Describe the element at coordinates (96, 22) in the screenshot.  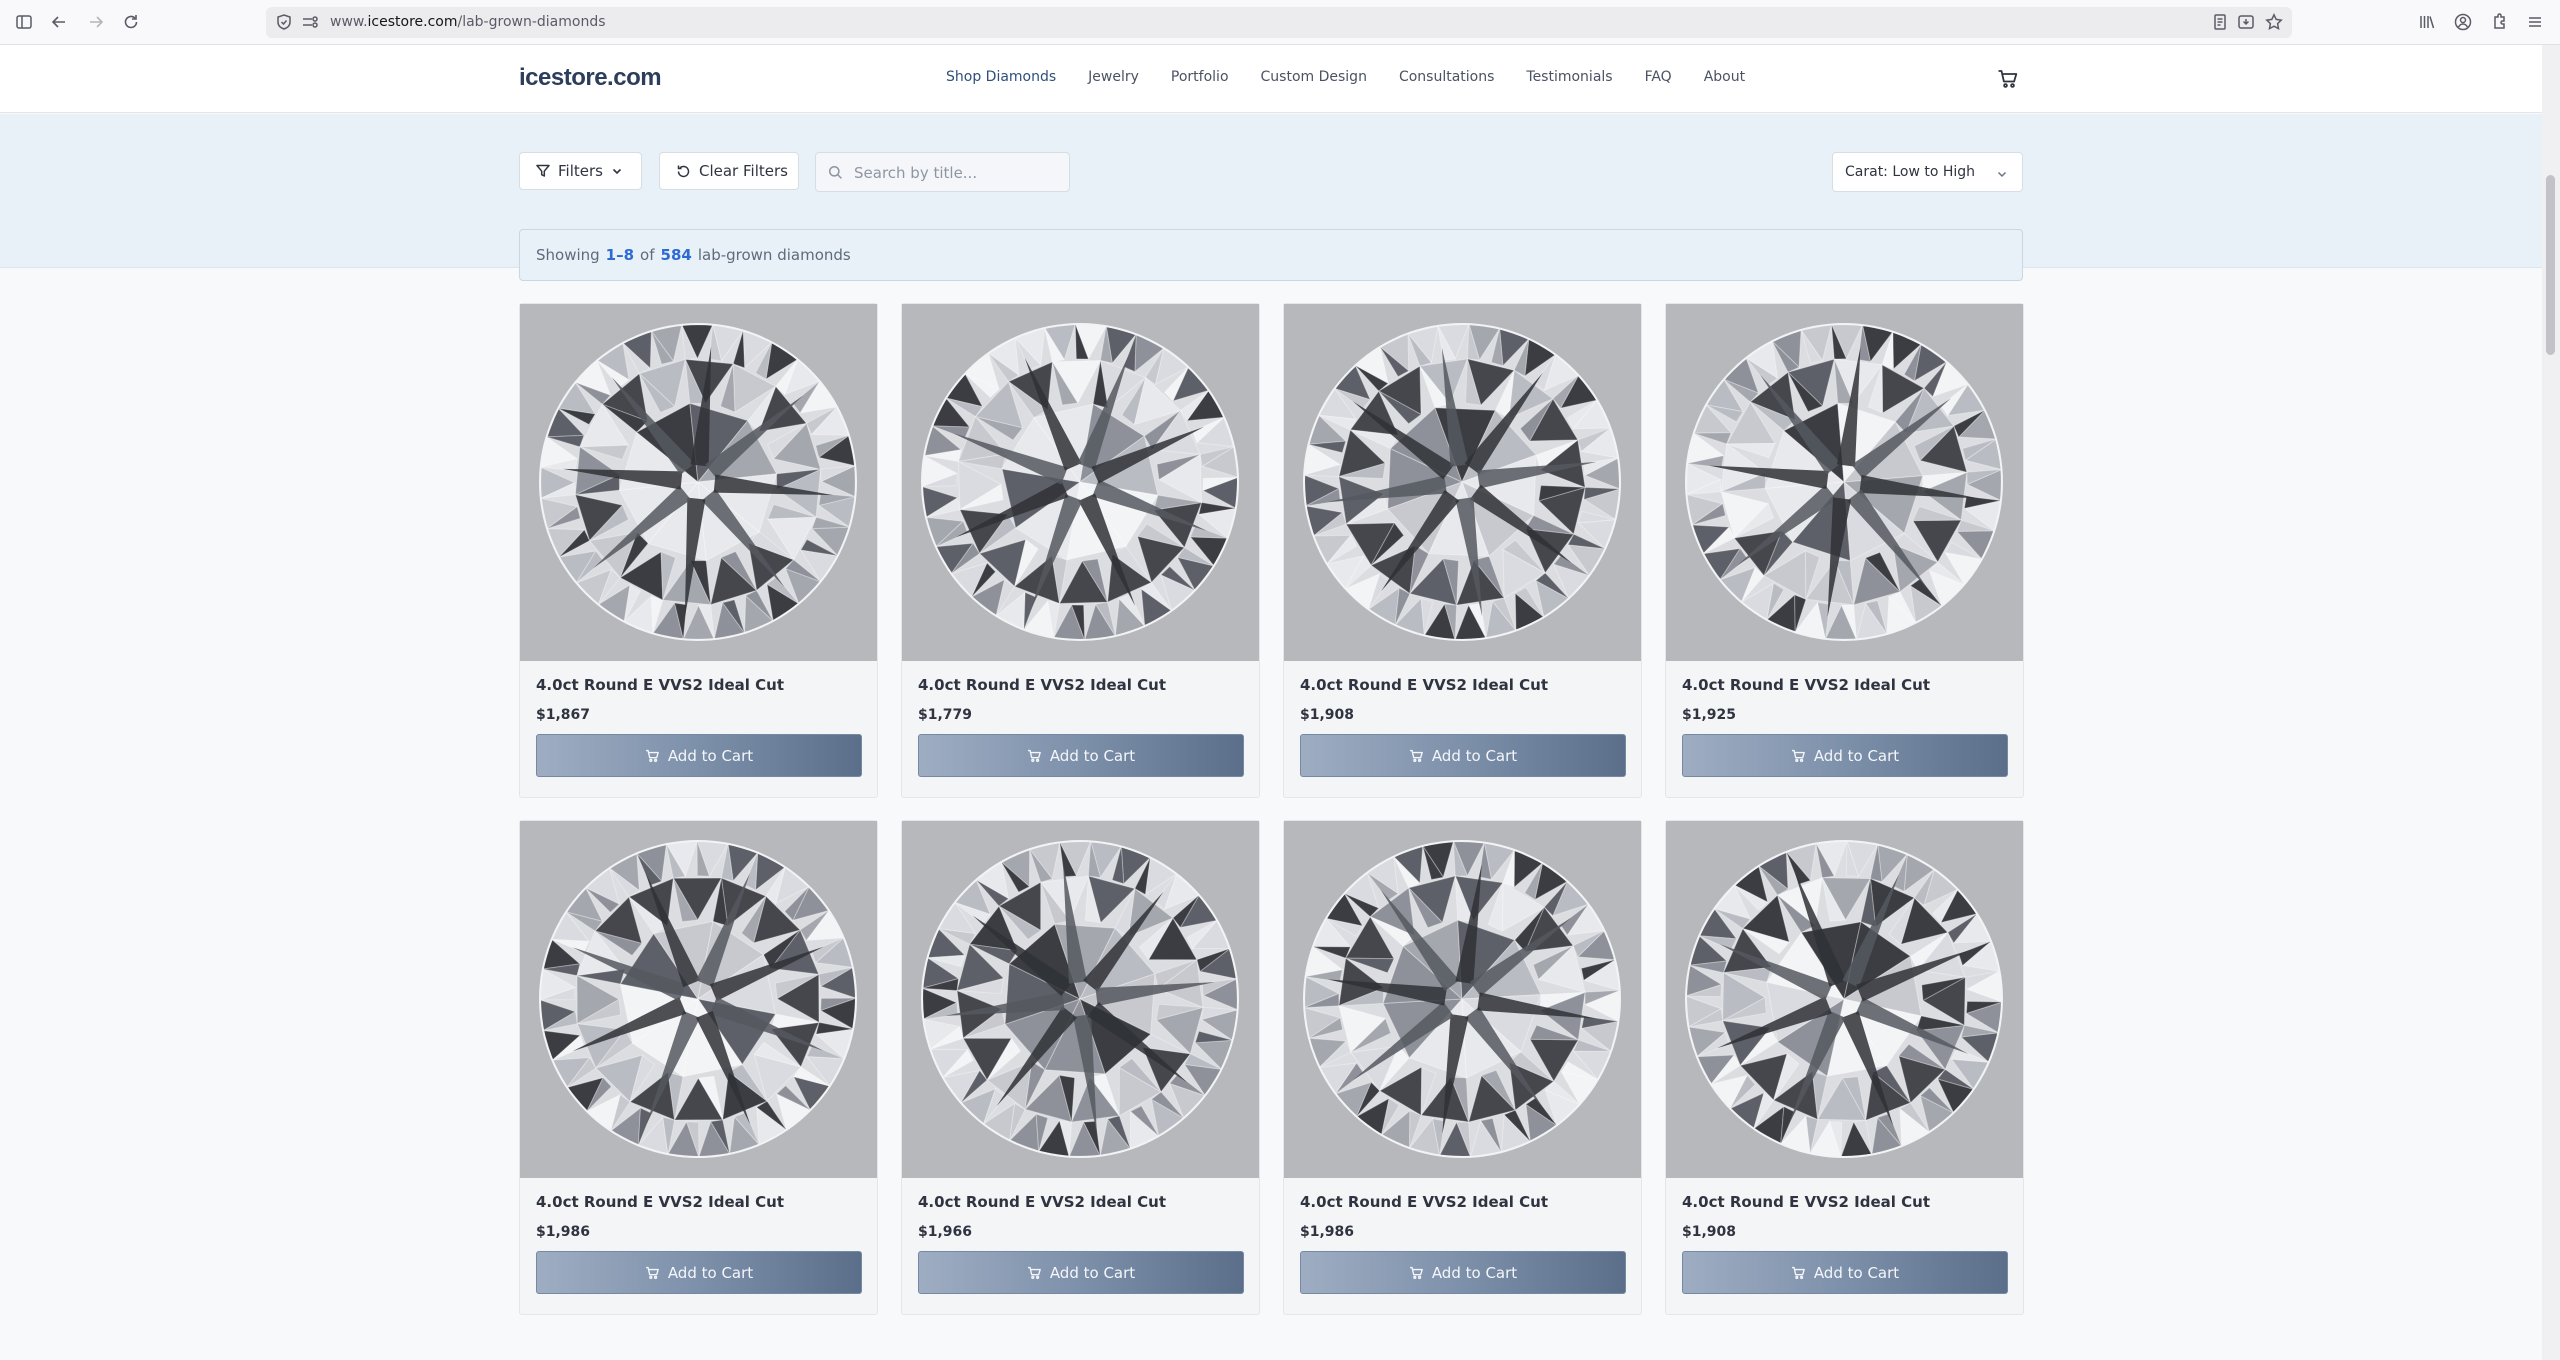
I see `forward-icon` at that location.